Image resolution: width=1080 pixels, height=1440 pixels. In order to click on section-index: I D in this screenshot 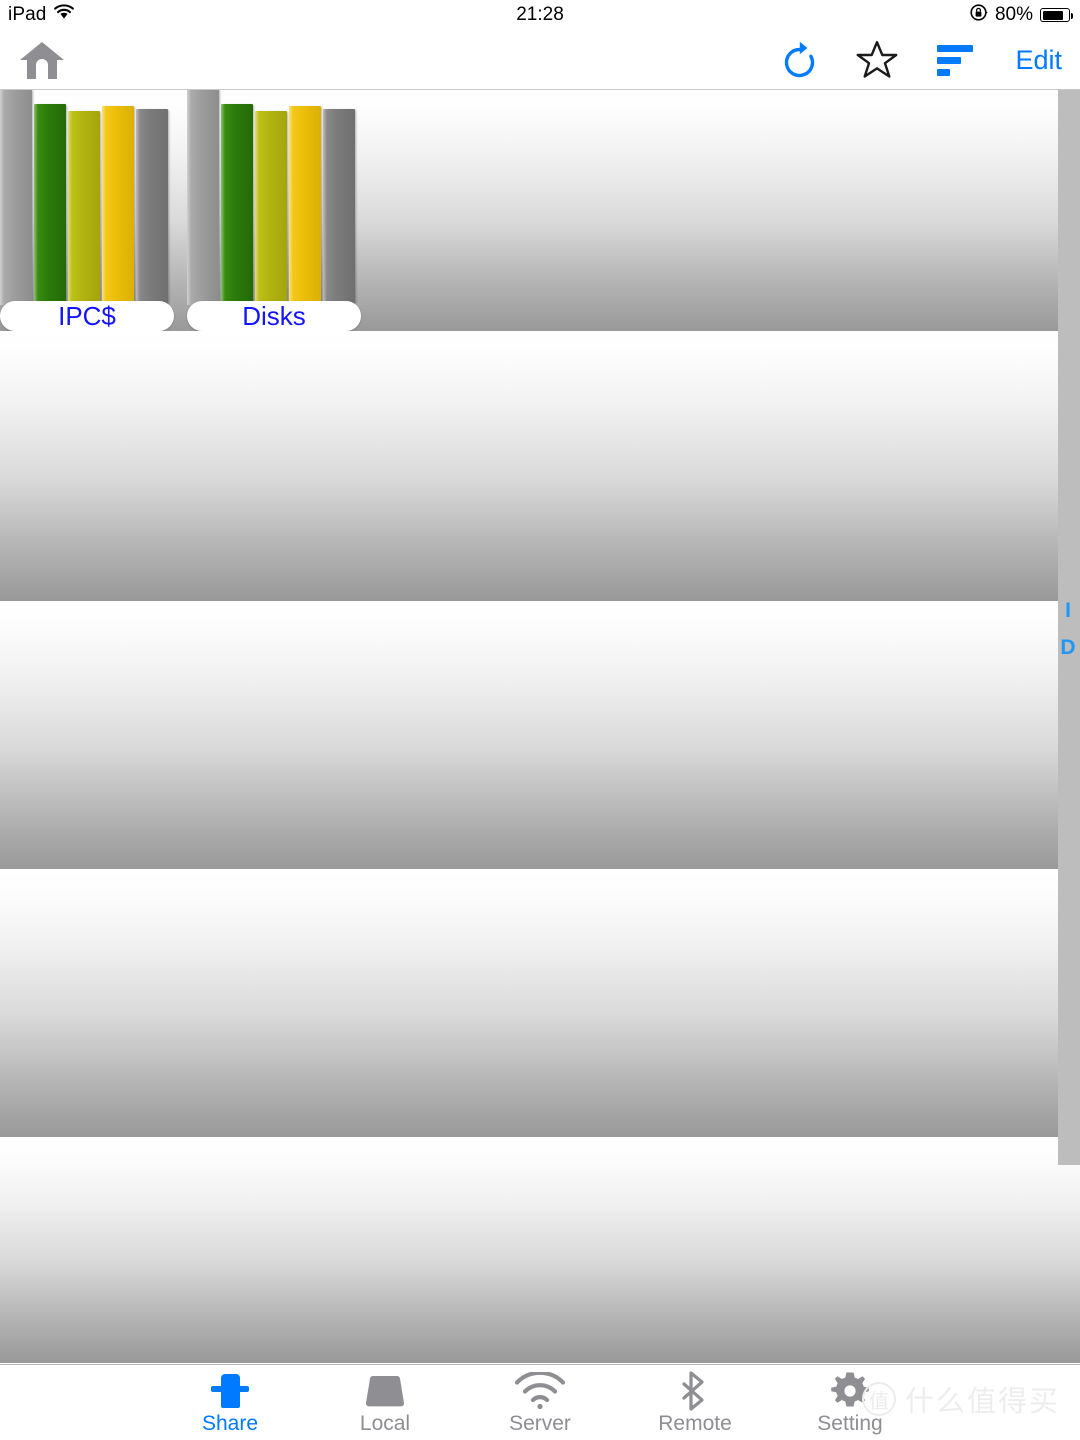, I will do `click(1068, 629)`.